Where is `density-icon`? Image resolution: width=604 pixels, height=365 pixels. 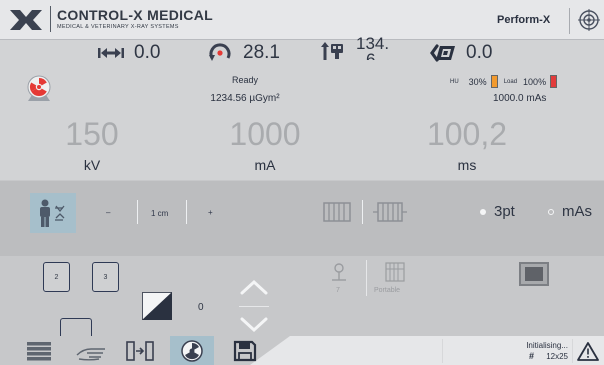 density-icon is located at coordinates (157, 306).